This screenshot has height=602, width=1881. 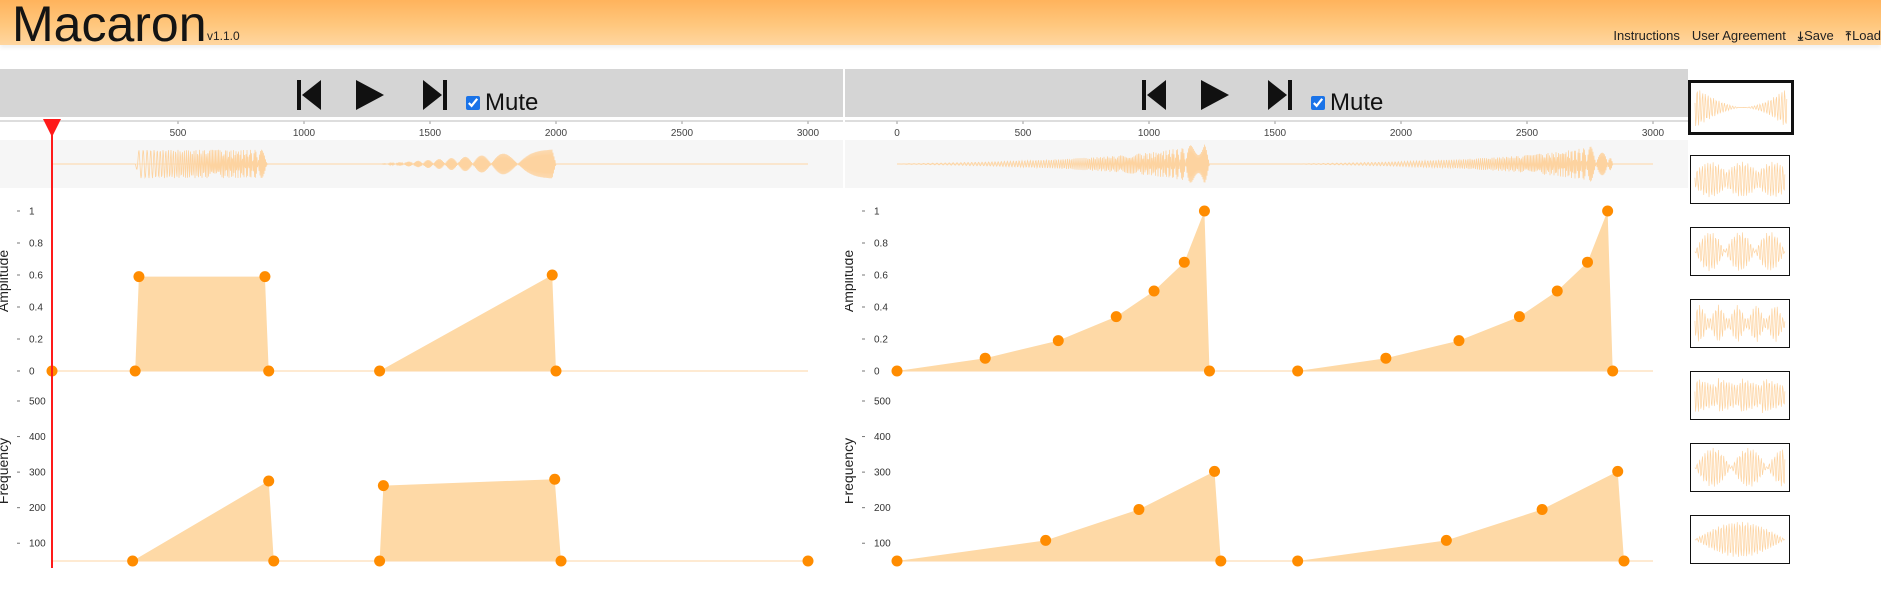 I want to click on left-frequency-tick-label: 500, so click(x=37, y=402).